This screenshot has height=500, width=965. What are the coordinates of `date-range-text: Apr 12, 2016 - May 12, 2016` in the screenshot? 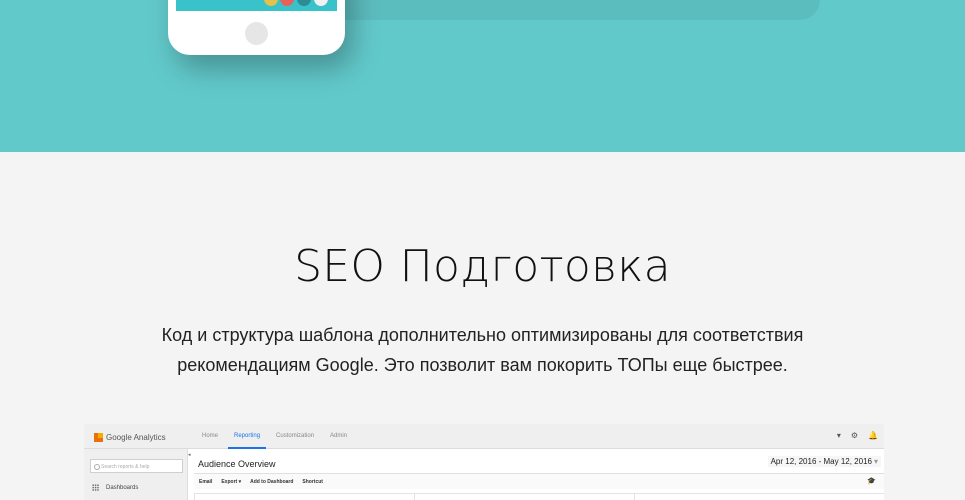 It's located at (821, 461).